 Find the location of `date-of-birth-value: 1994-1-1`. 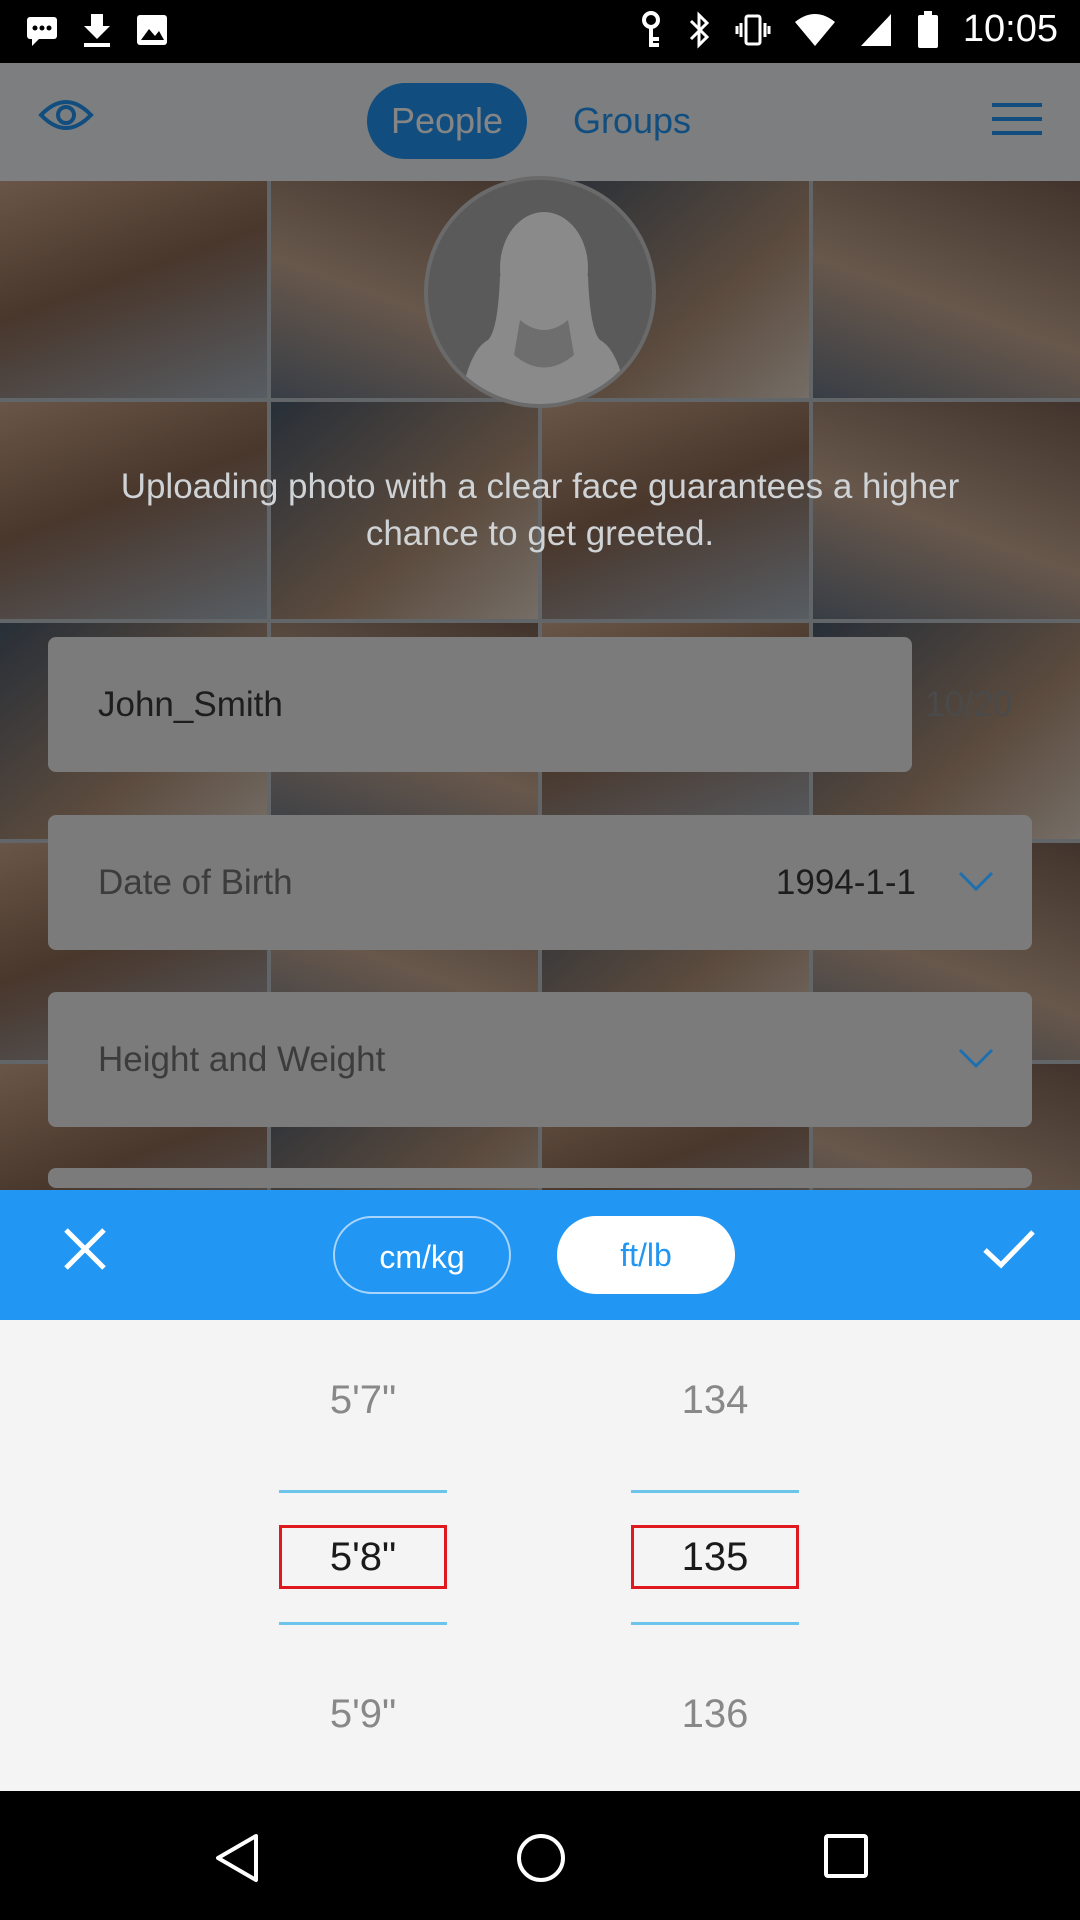

date-of-birth-value: 1994-1-1 is located at coordinates (845, 882).